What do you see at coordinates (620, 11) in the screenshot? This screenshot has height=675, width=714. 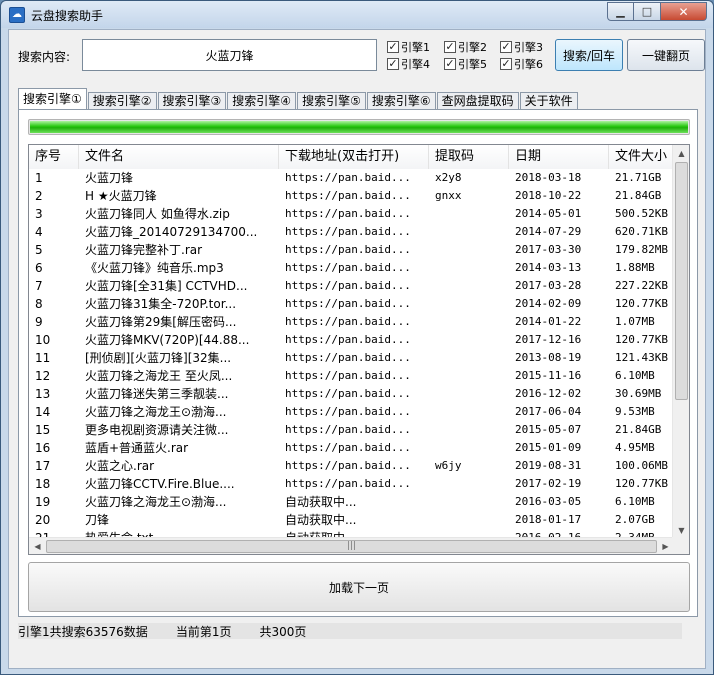 I see `minimize-button: ▁` at bounding box center [620, 11].